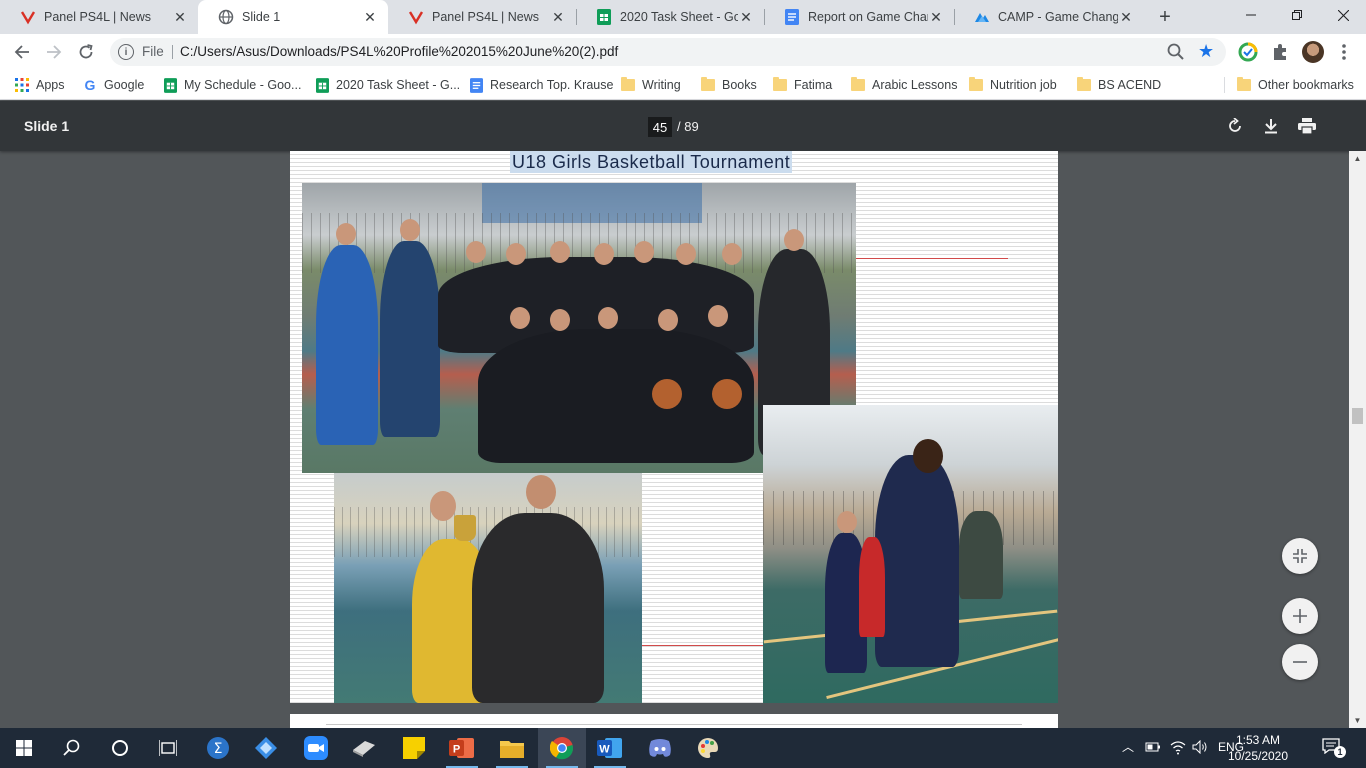 Image resolution: width=1366 pixels, height=768 pixels. What do you see at coordinates (364, 748) in the screenshot?
I see `taskbar-app-eraser` at bounding box center [364, 748].